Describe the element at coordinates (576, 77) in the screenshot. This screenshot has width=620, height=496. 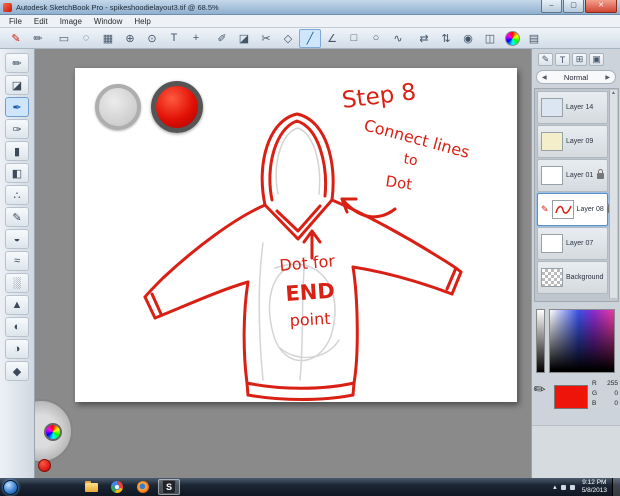
I see `blend-mode-selector: ◀ Normal ▶` at that location.